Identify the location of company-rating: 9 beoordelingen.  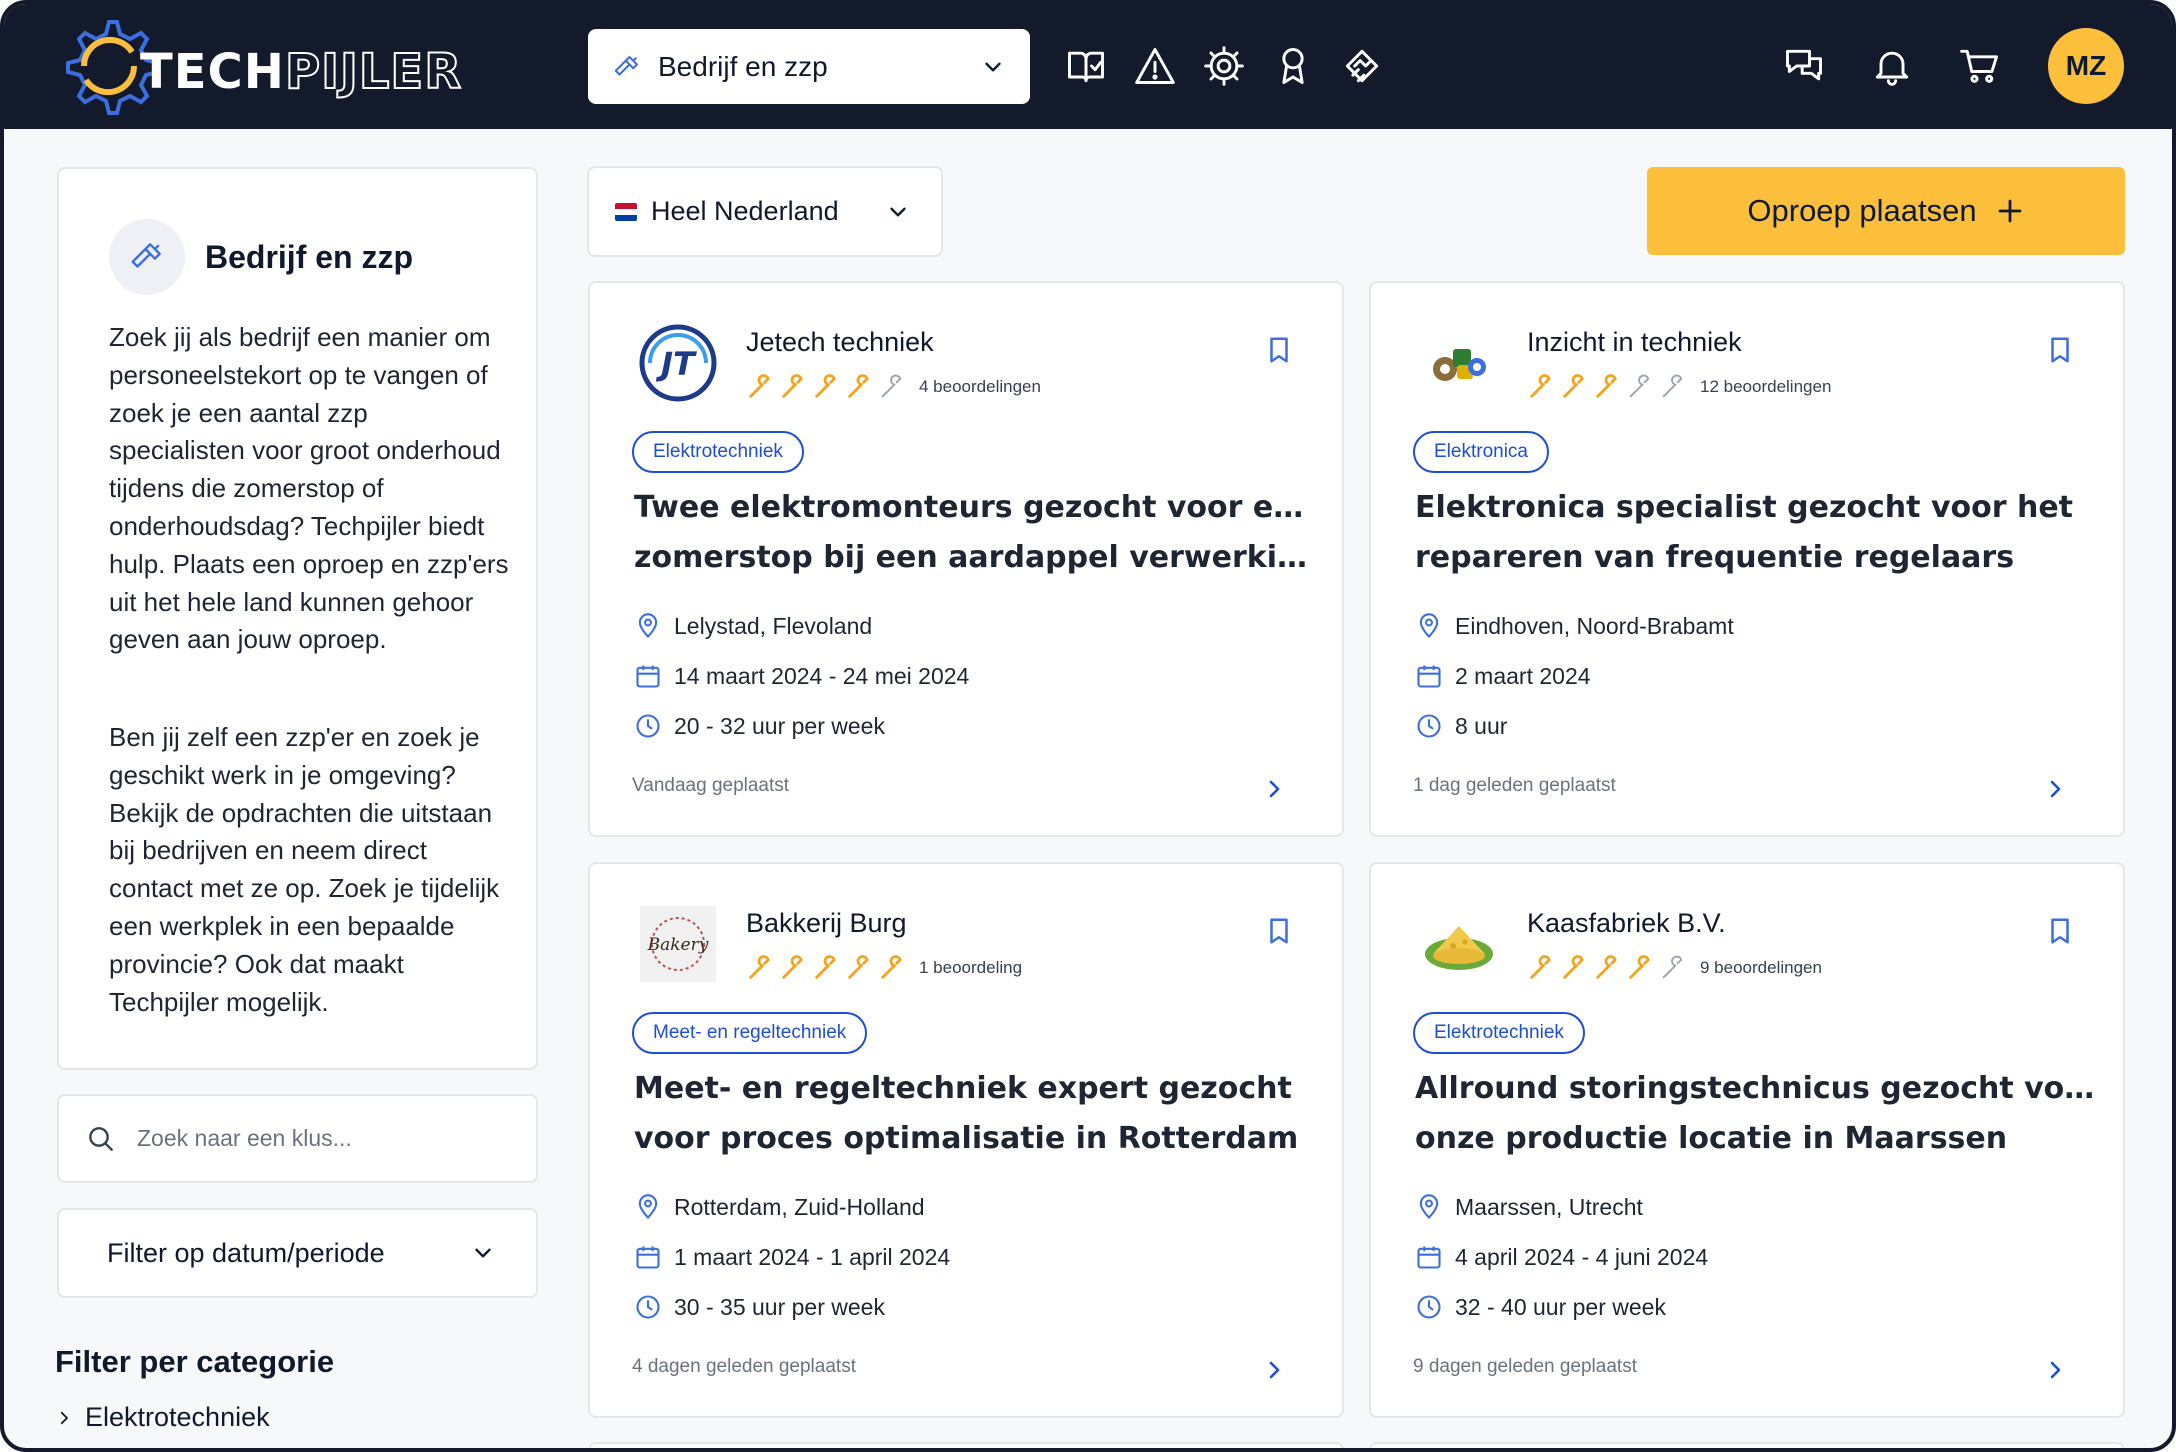
(1674, 968).